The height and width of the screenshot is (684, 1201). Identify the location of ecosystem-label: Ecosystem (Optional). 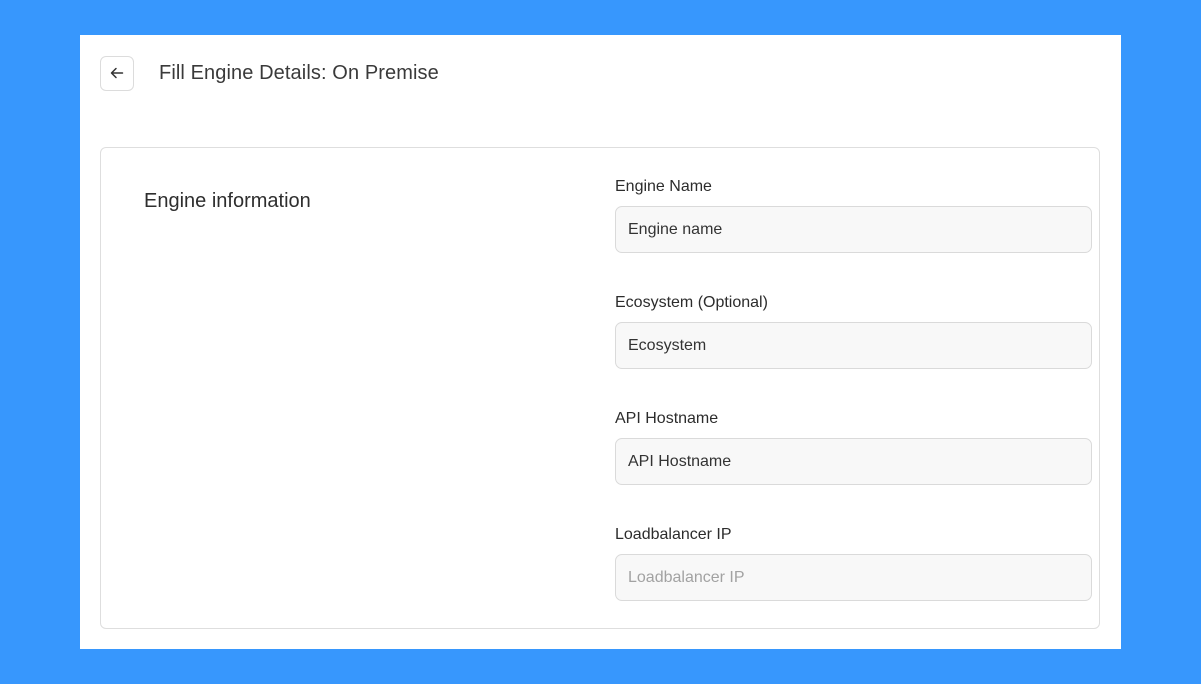
(691, 302).